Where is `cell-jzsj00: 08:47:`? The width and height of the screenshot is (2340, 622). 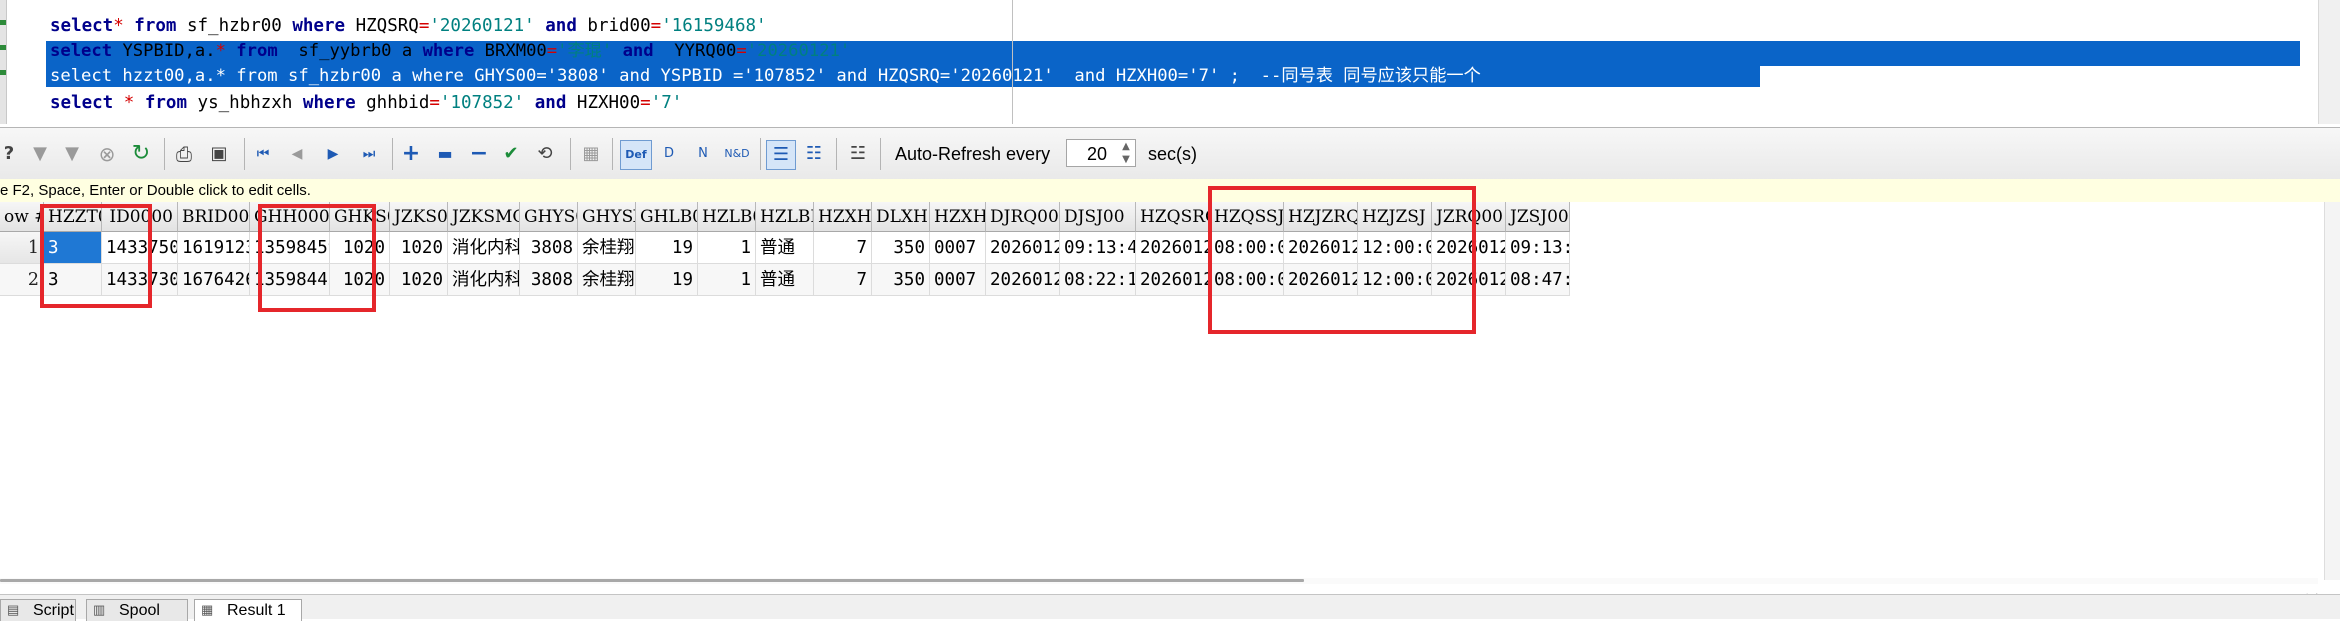 cell-jzsj00: 08:47: is located at coordinates (1538, 280).